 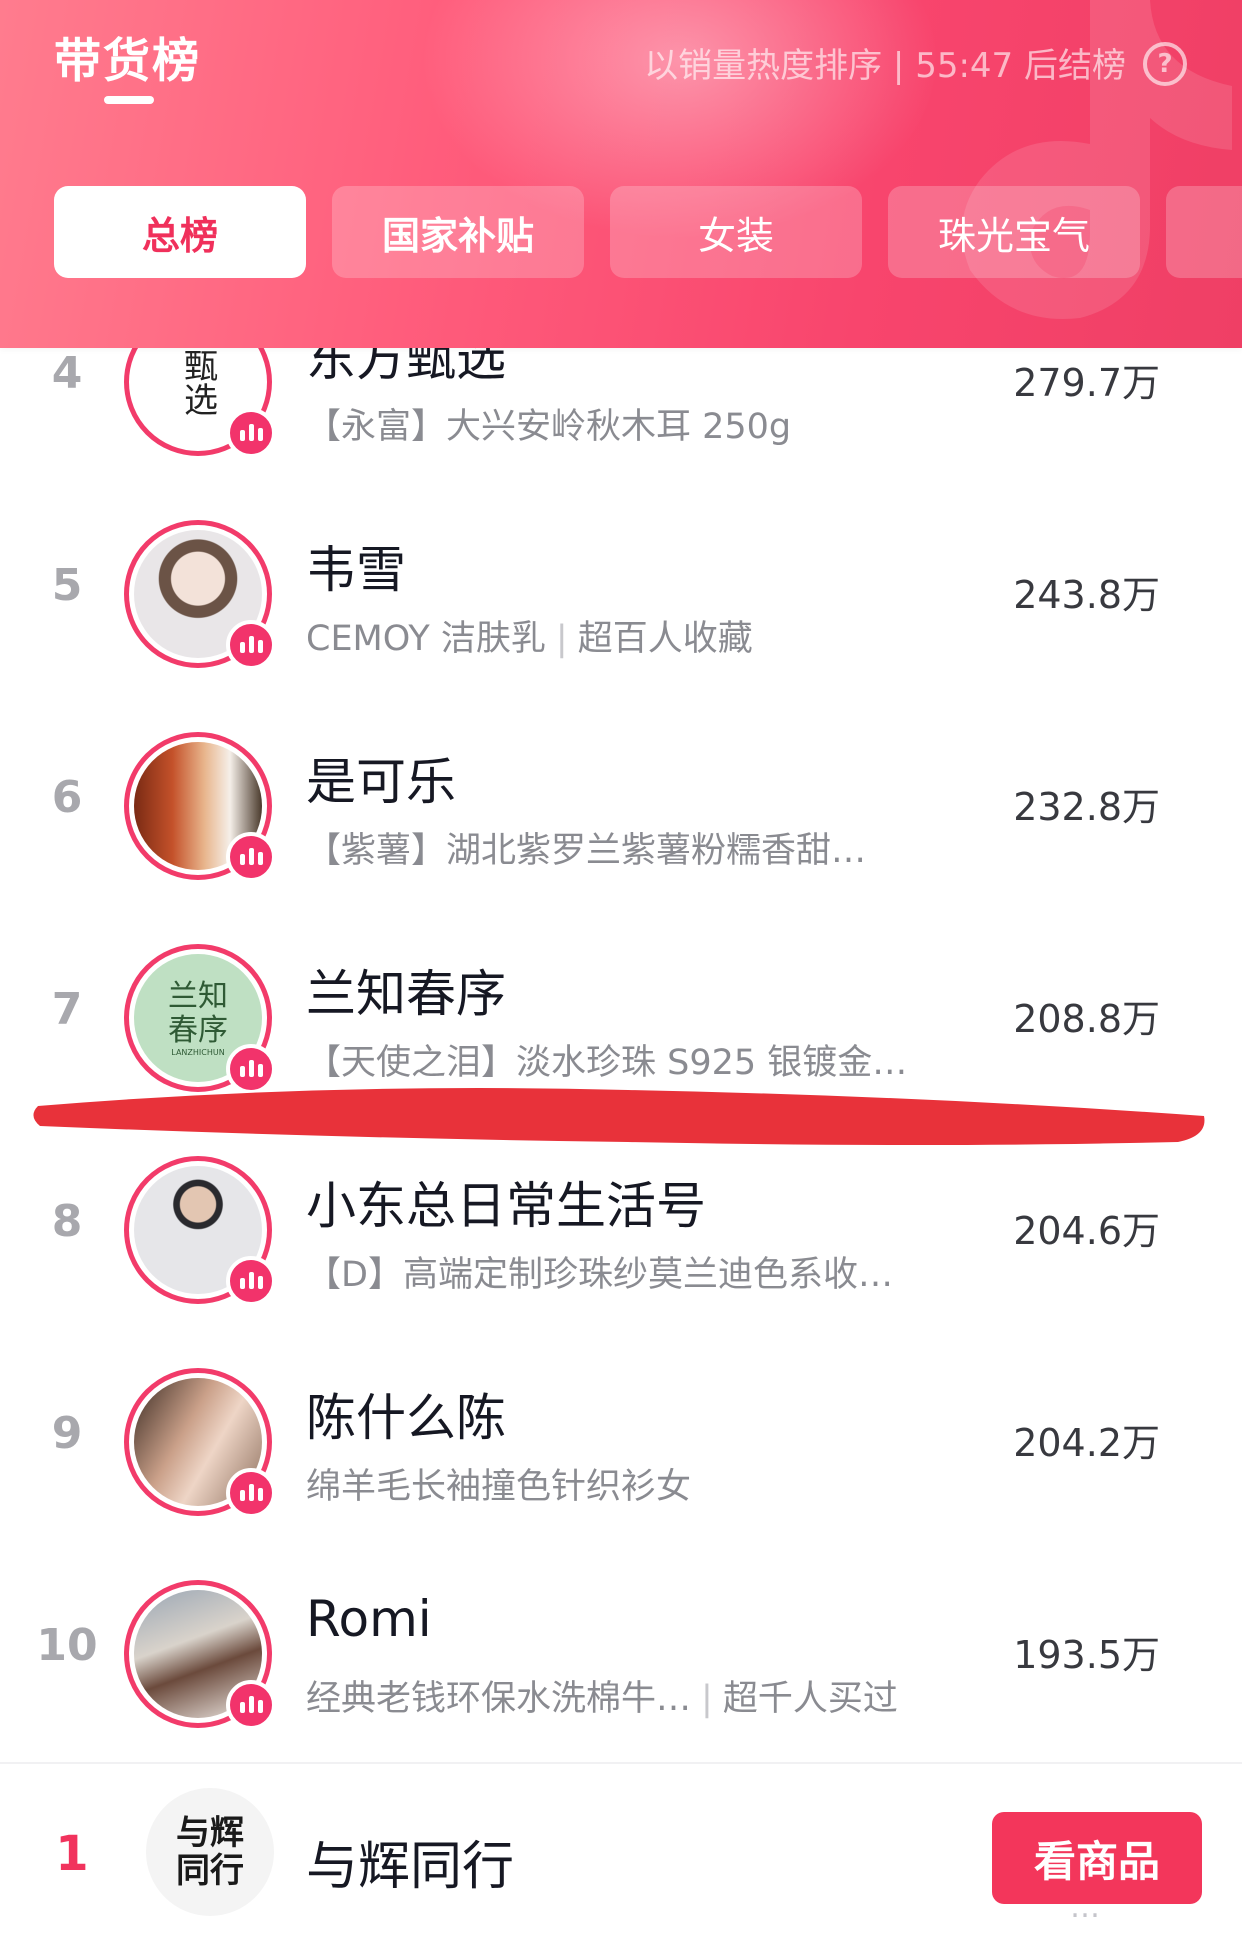 What do you see at coordinates (1086, 595) in the screenshot?
I see `sales-heat: 243.8万` at bounding box center [1086, 595].